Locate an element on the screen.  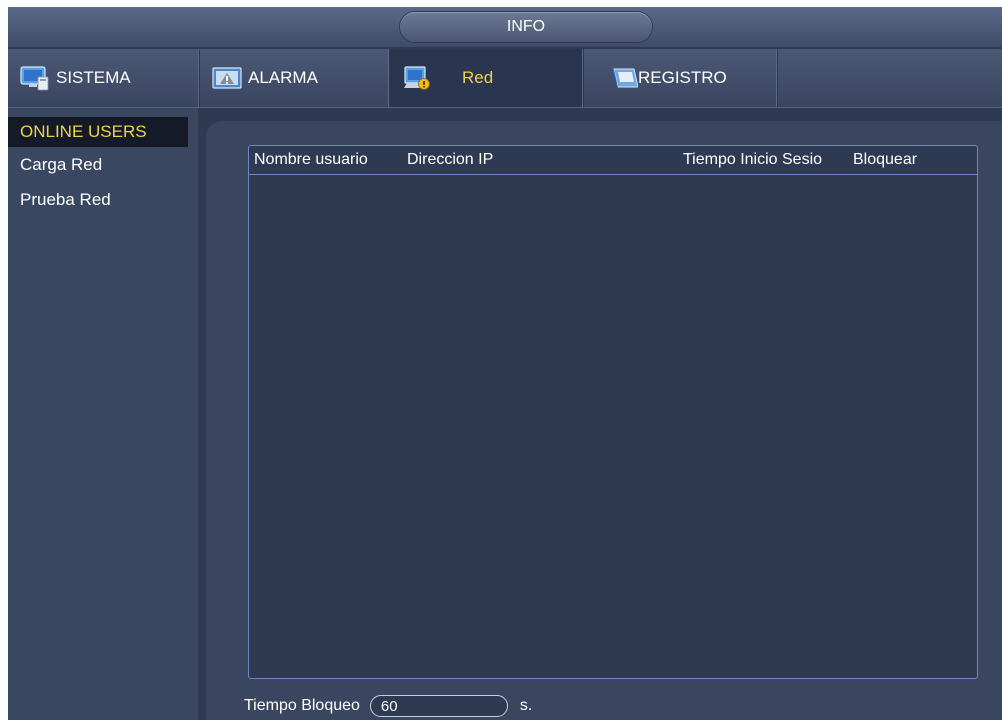
network-info-icon is located at coordinates (417, 78).